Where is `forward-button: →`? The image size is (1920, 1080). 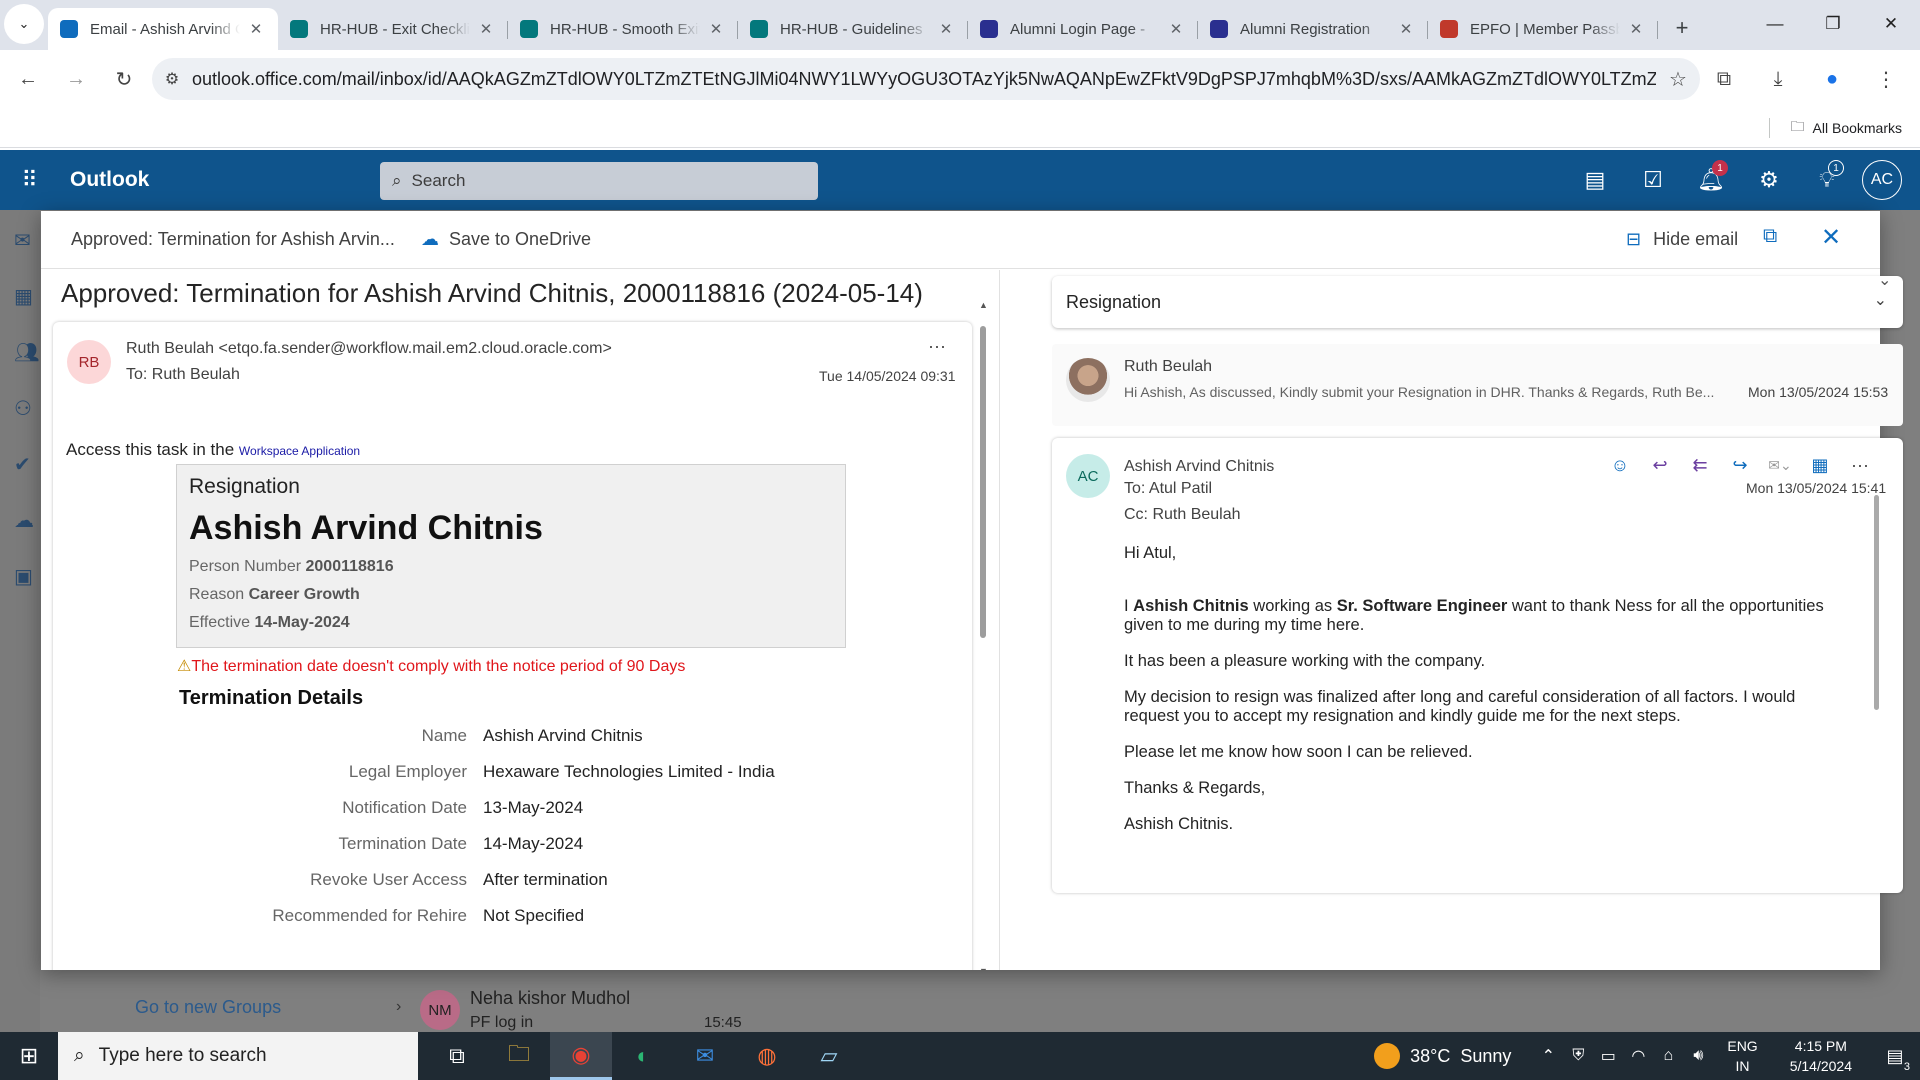 forward-button: → is located at coordinates (76, 79).